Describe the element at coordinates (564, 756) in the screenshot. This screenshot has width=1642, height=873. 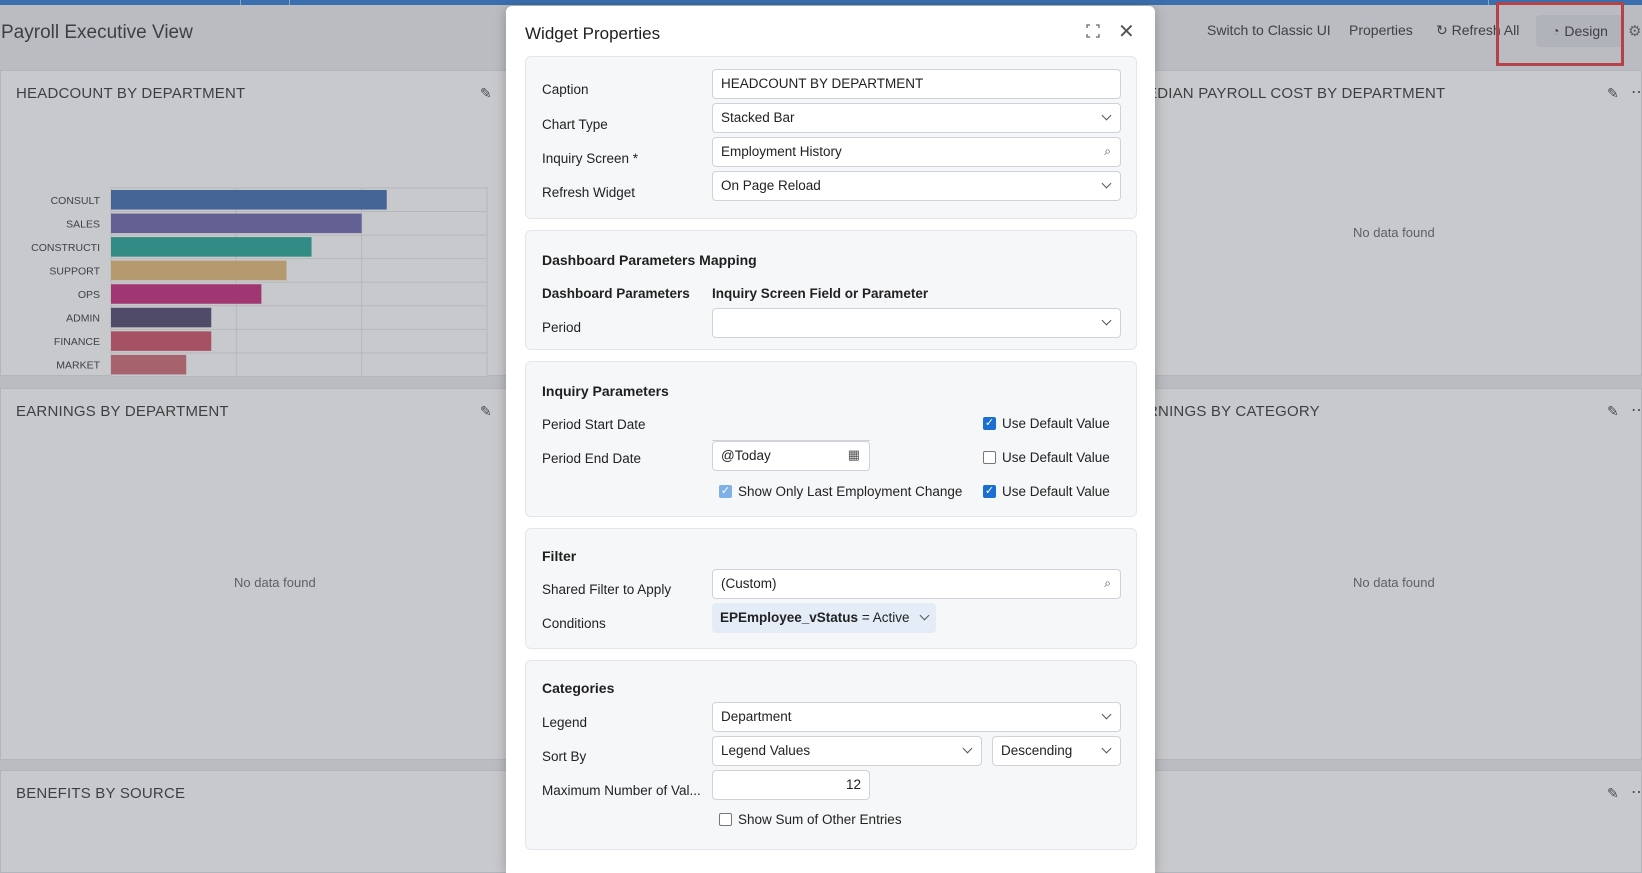
I see `sort-by-label: Sort By` at that location.